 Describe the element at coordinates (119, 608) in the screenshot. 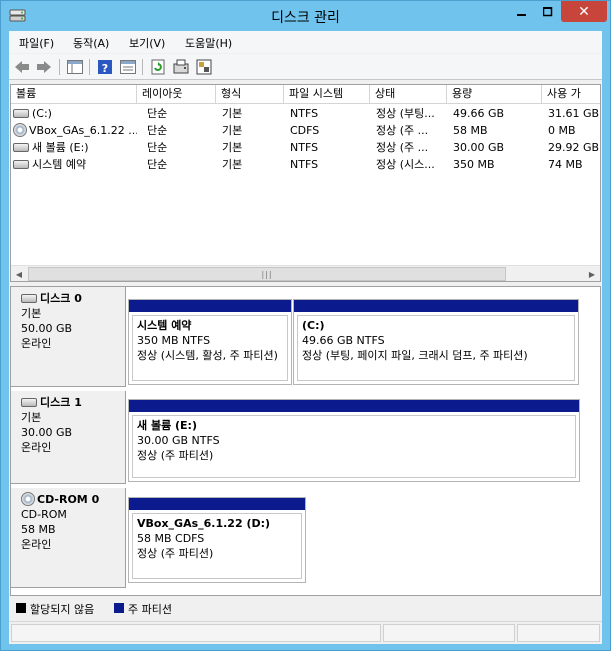

I see `legend-primary-swatch` at that location.